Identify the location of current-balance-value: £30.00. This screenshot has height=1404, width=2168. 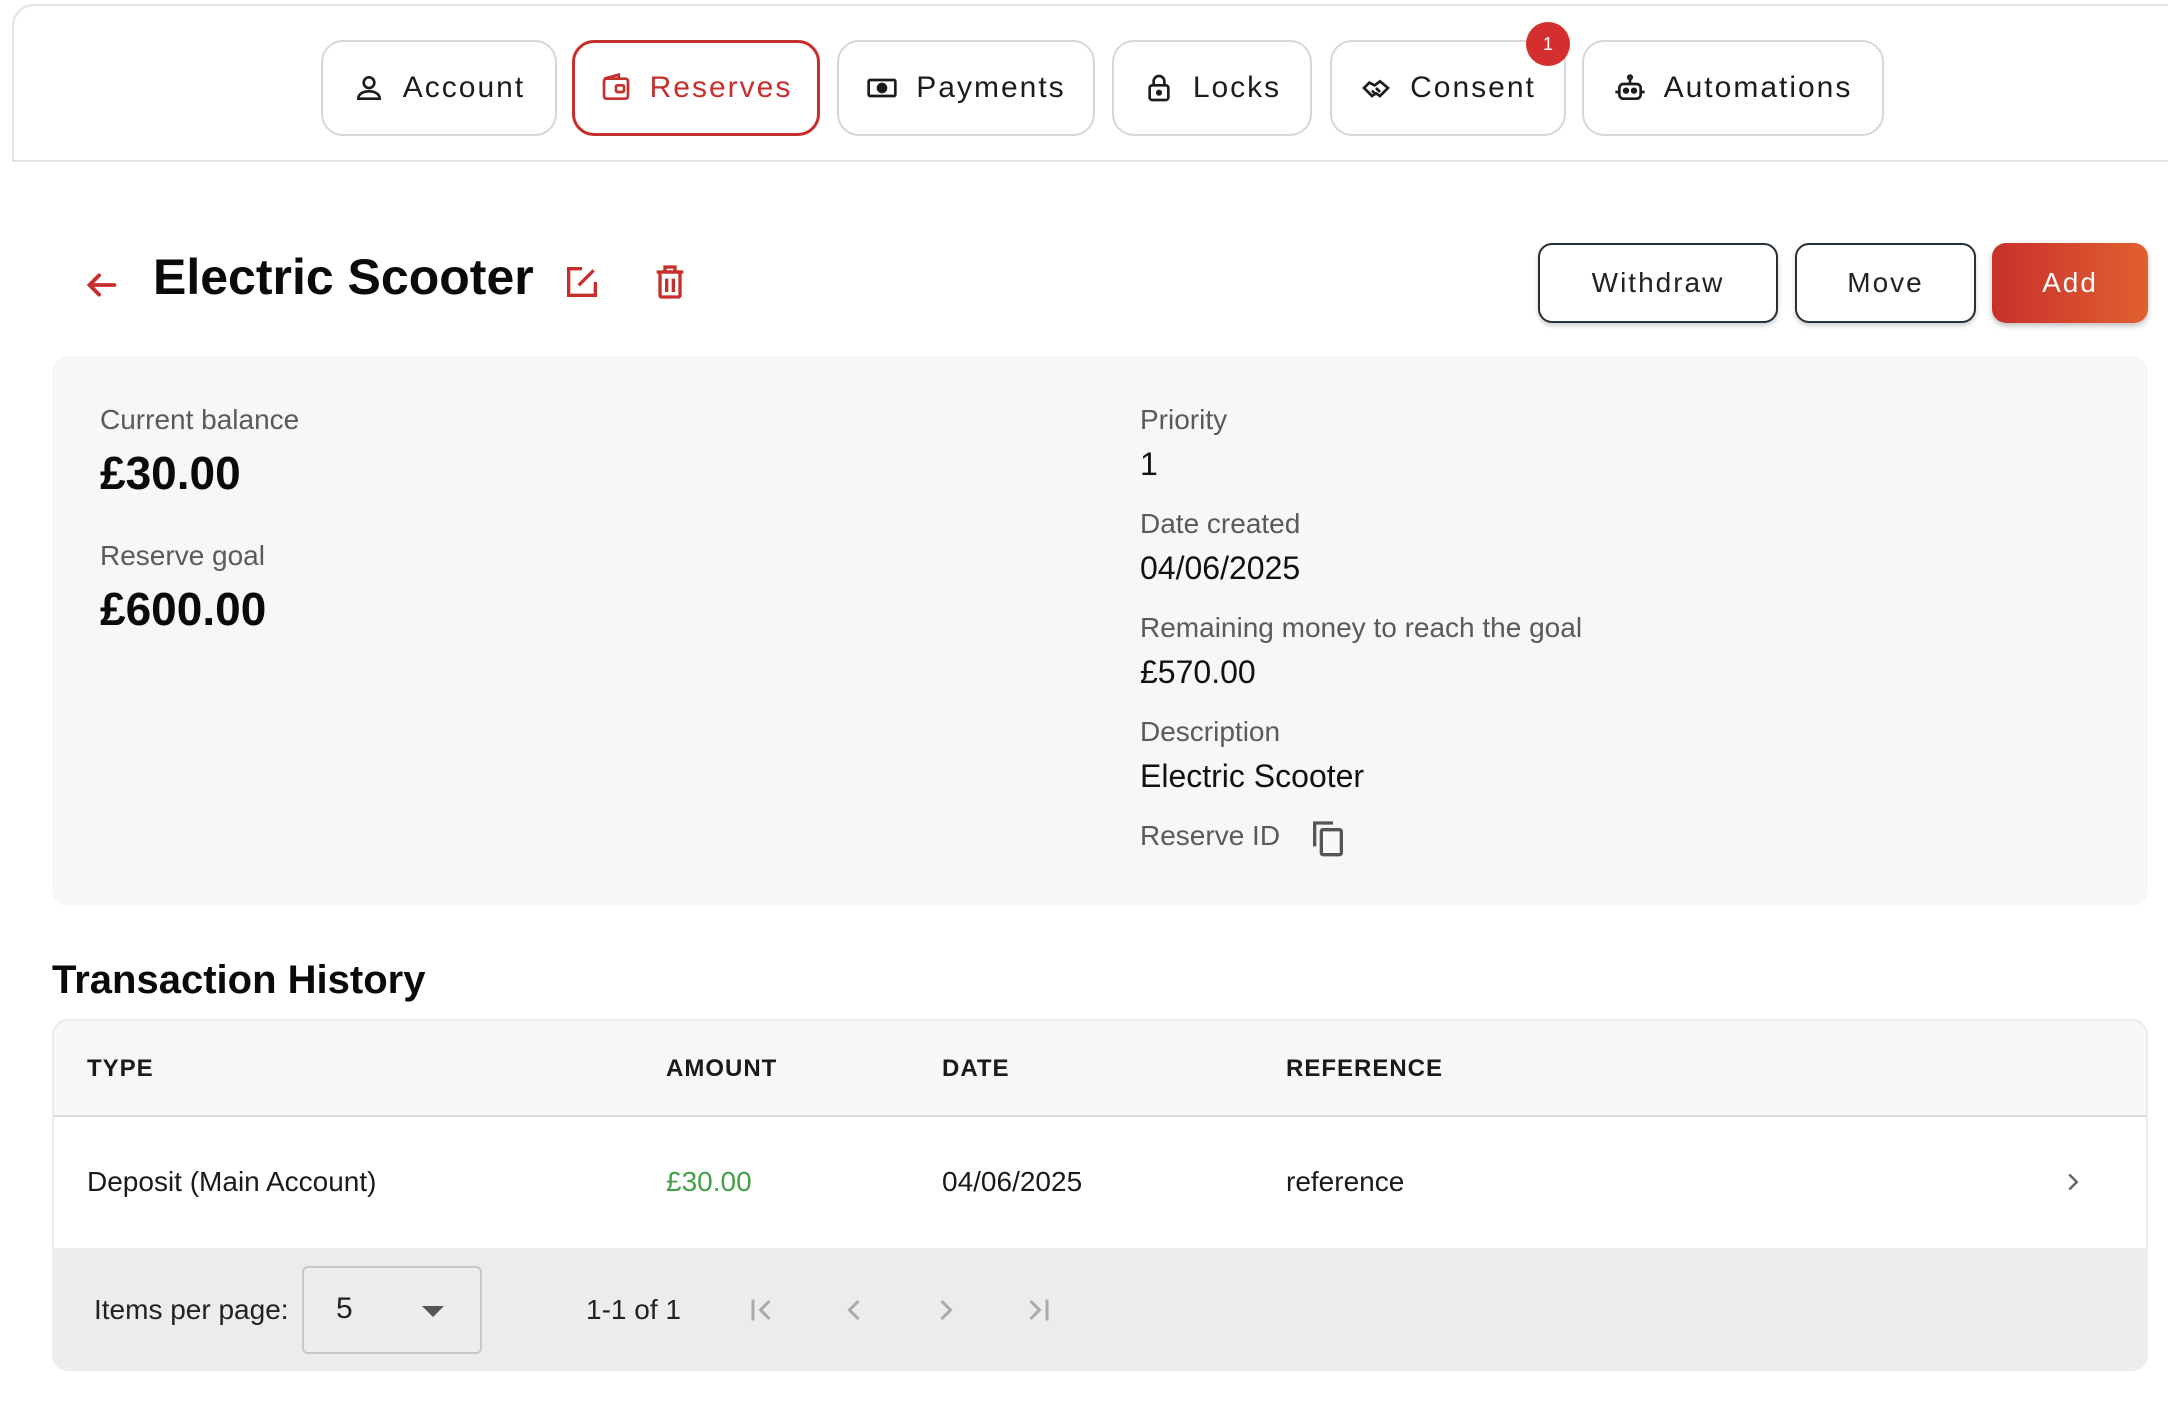
(170, 473).